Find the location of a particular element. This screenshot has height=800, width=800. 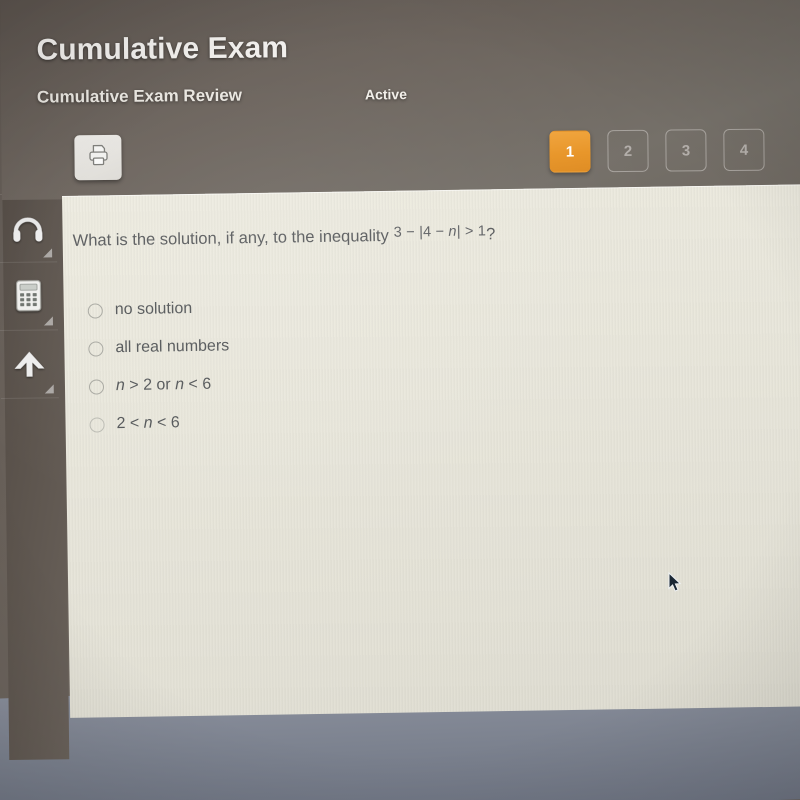

headphones-icon is located at coordinates (28, 227).